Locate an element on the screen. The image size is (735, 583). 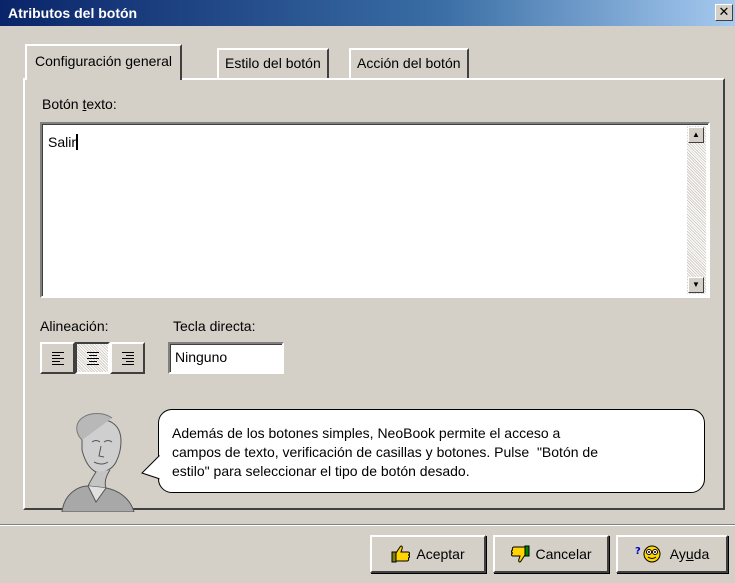
alignment-group is located at coordinates (92, 358).